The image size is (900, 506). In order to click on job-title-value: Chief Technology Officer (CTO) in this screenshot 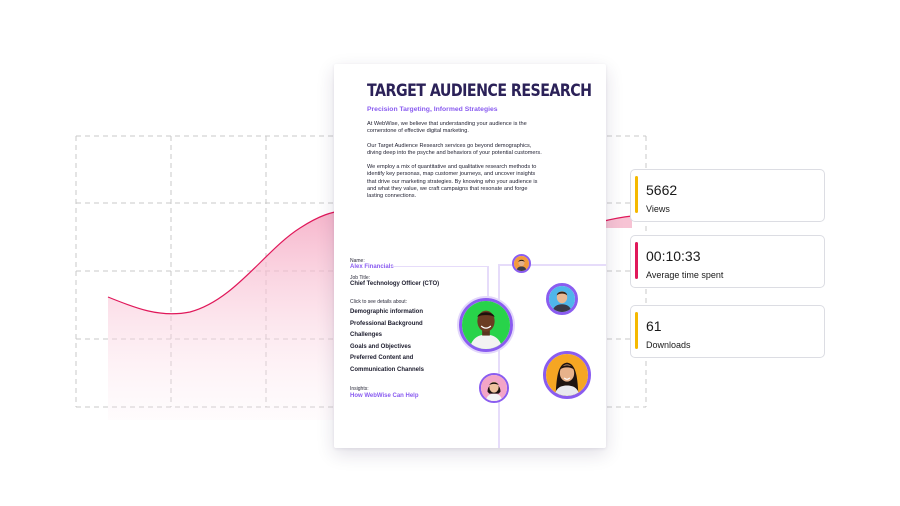, I will do `click(395, 284)`.